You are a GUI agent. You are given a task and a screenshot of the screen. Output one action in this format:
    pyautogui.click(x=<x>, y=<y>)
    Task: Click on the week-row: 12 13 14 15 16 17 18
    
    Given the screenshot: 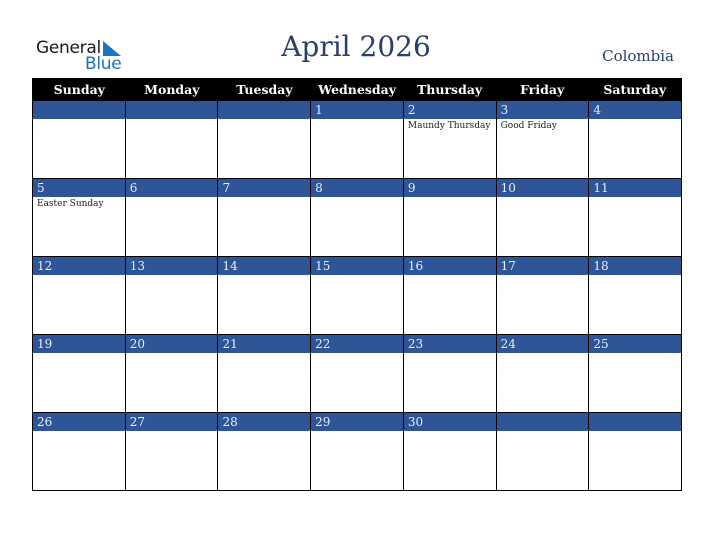 What is the action you would take?
    pyautogui.click(x=357, y=295)
    